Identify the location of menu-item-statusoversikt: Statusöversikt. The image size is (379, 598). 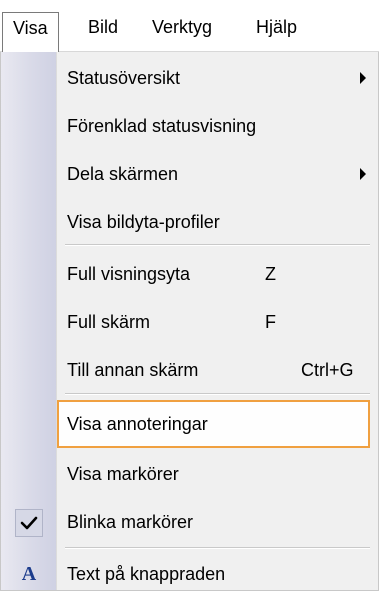
(213, 78).